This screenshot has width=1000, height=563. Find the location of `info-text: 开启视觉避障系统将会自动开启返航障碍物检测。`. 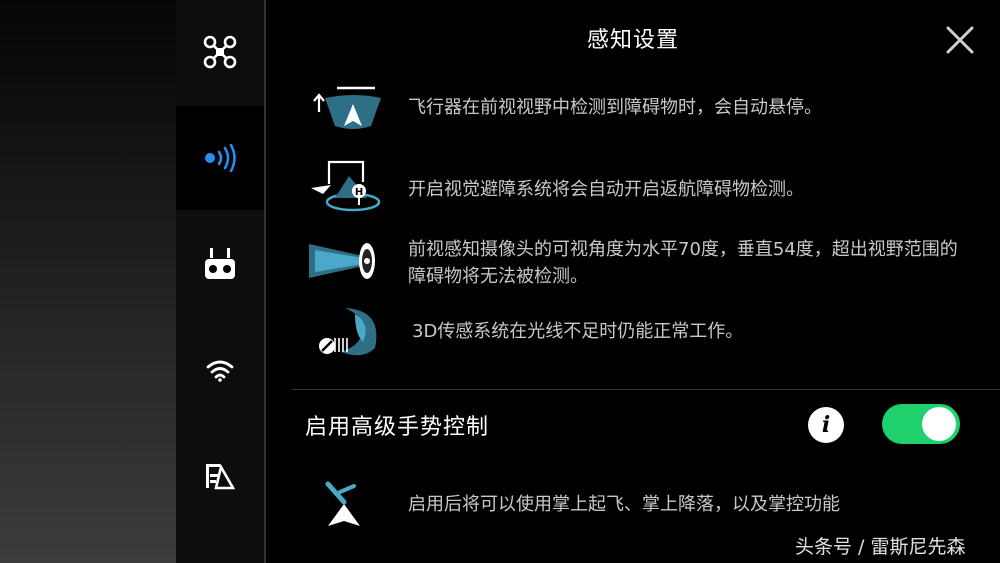

info-text: 开启视觉避障系统将会自动开启返航障碍物检测。 is located at coordinates (606, 189).